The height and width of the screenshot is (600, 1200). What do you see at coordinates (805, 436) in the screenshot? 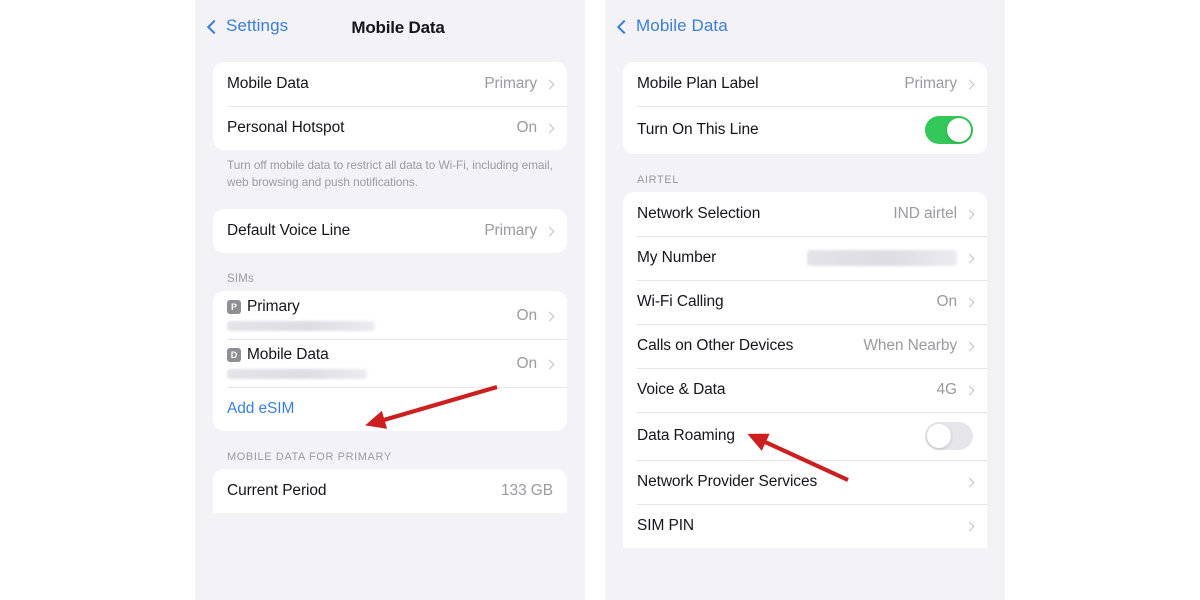
I see `row-data-roaming: Data Roaming` at bounding box center [805, 436].